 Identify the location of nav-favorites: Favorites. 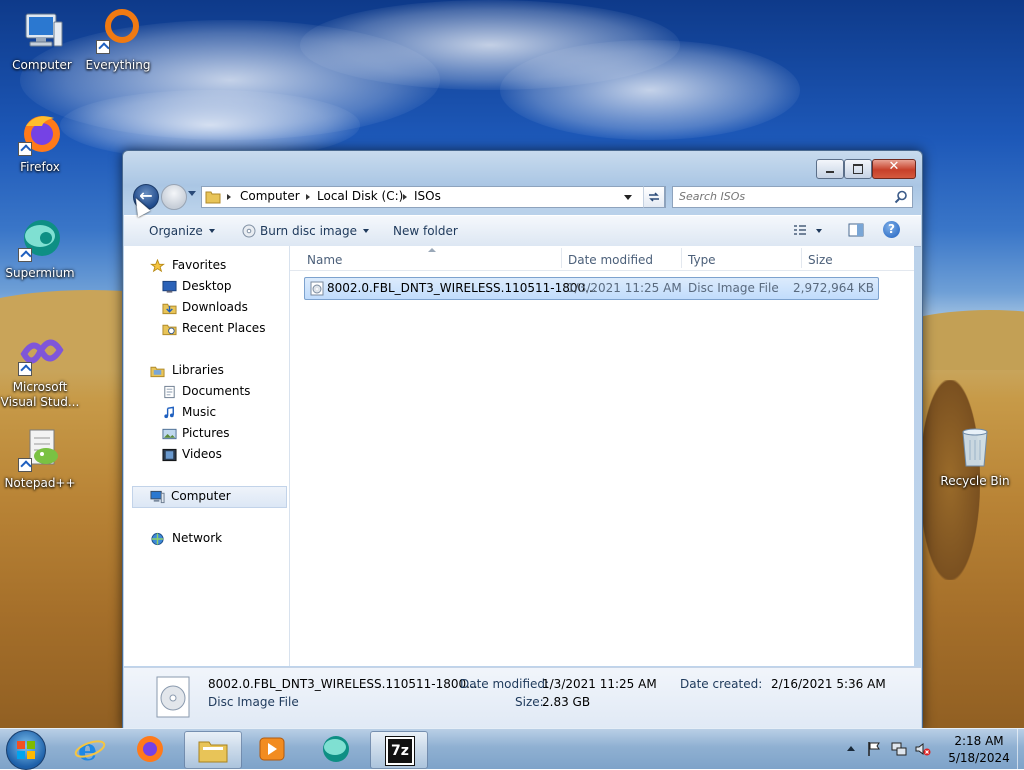
(206, 266).